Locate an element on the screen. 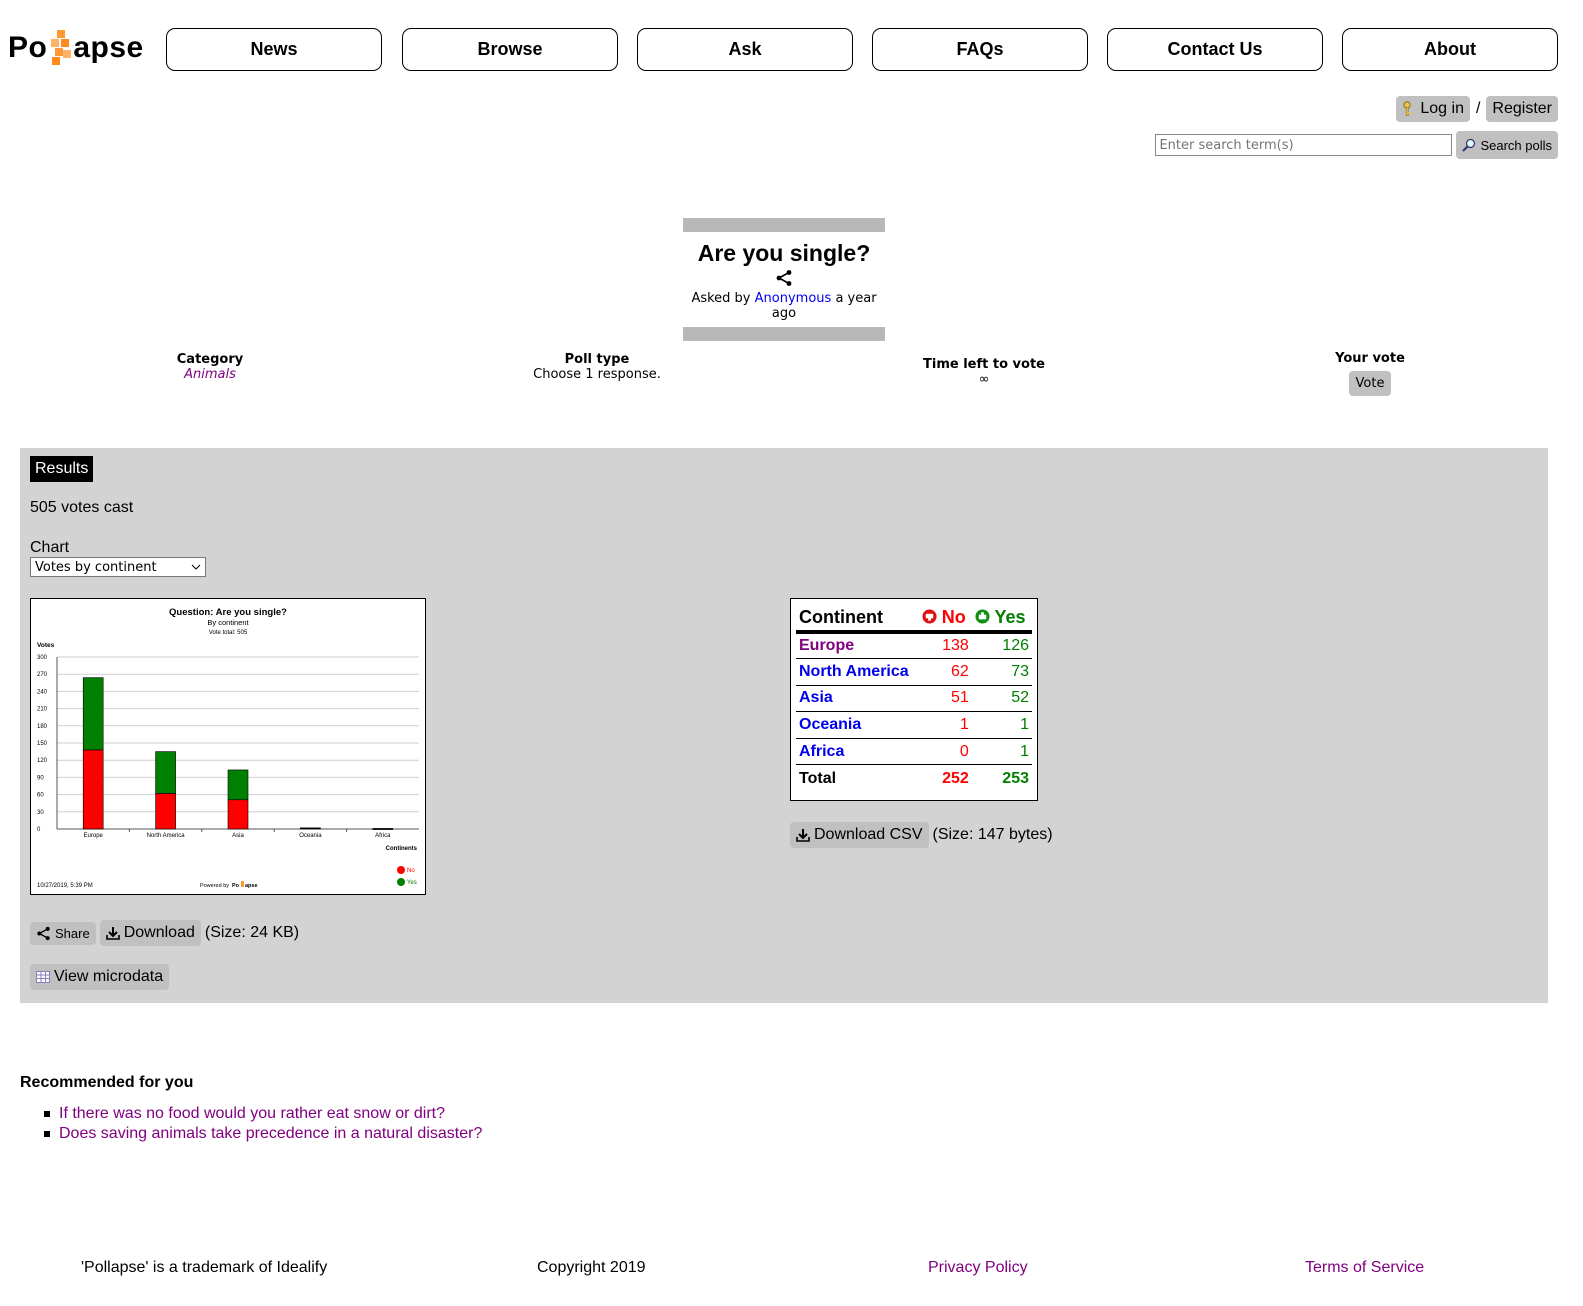 This screenshot has height=1306, width=1583. chart-vote-total: Vote total: 505 is located at coordinates (228, 633).